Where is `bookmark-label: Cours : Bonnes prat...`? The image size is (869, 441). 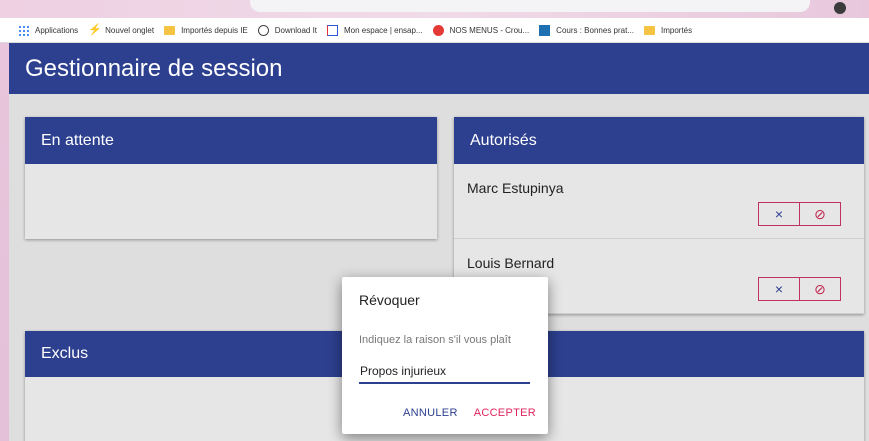 bookmark-label: Cours : Bonnes prat... is located at coordinates (595, 30).